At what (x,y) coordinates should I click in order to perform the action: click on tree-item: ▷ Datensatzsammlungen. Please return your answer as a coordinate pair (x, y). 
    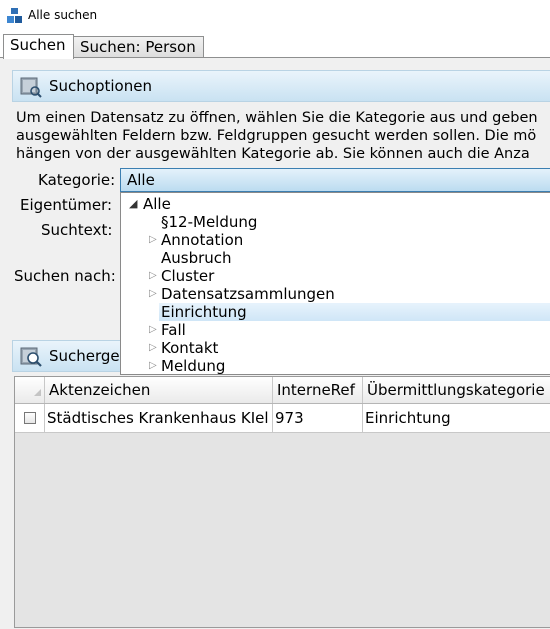
    Looking at the image, I should click on (335, 294).